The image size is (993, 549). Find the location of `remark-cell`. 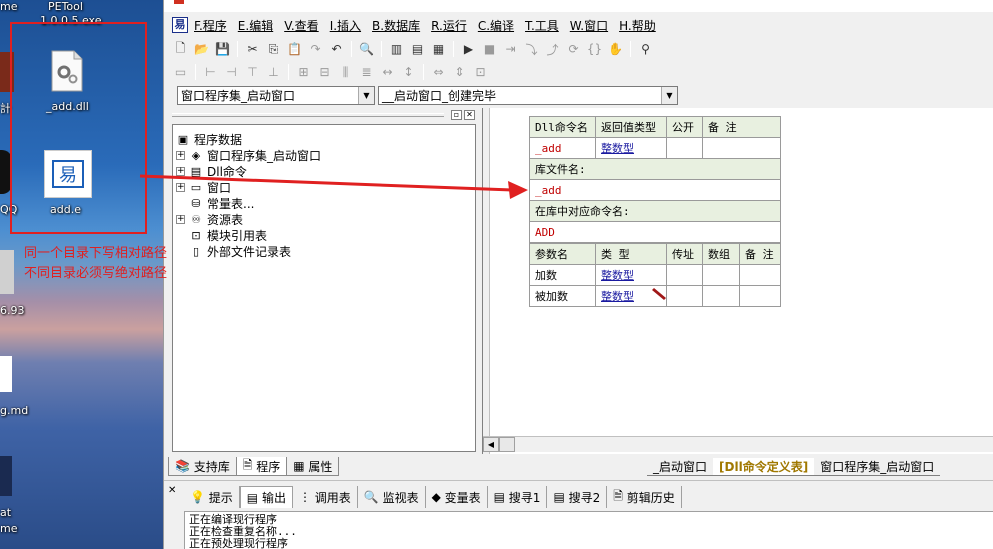

remark-cell is located at coordinates (741, 148).